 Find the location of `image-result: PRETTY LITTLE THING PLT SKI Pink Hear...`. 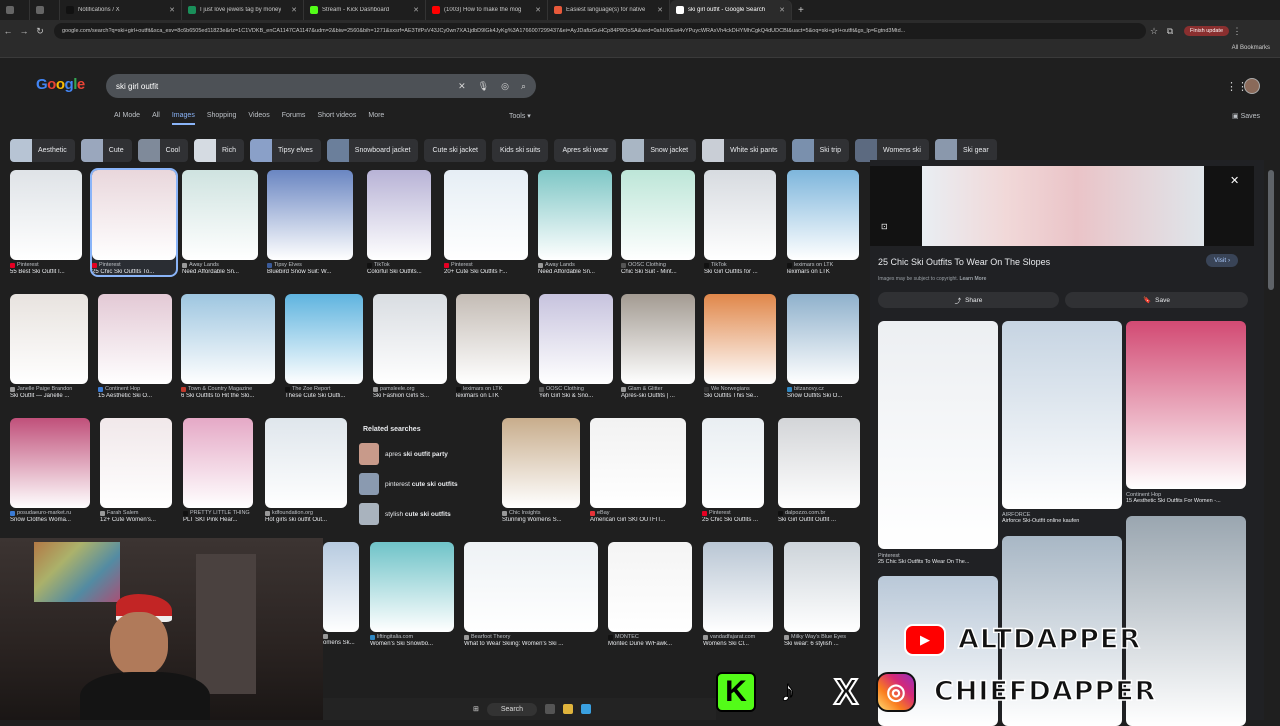

image-result: PRETTY LITTLE THING PLT SKI Pink Hear... is located at coordinates (218, 470).